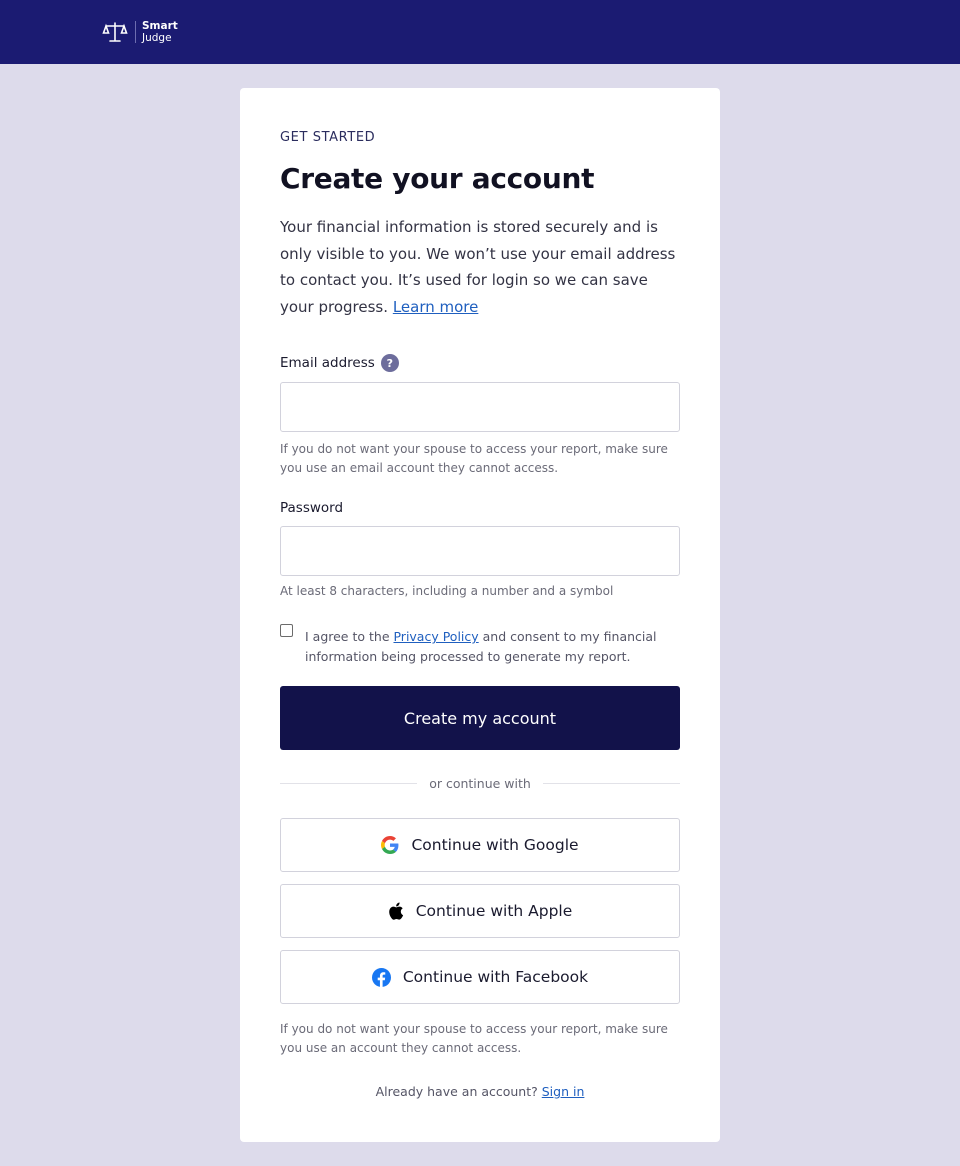  What do you see at coordinates (381, 977) in the screenshot?
I see `facebook-icon` at bounding box center [381, 977].